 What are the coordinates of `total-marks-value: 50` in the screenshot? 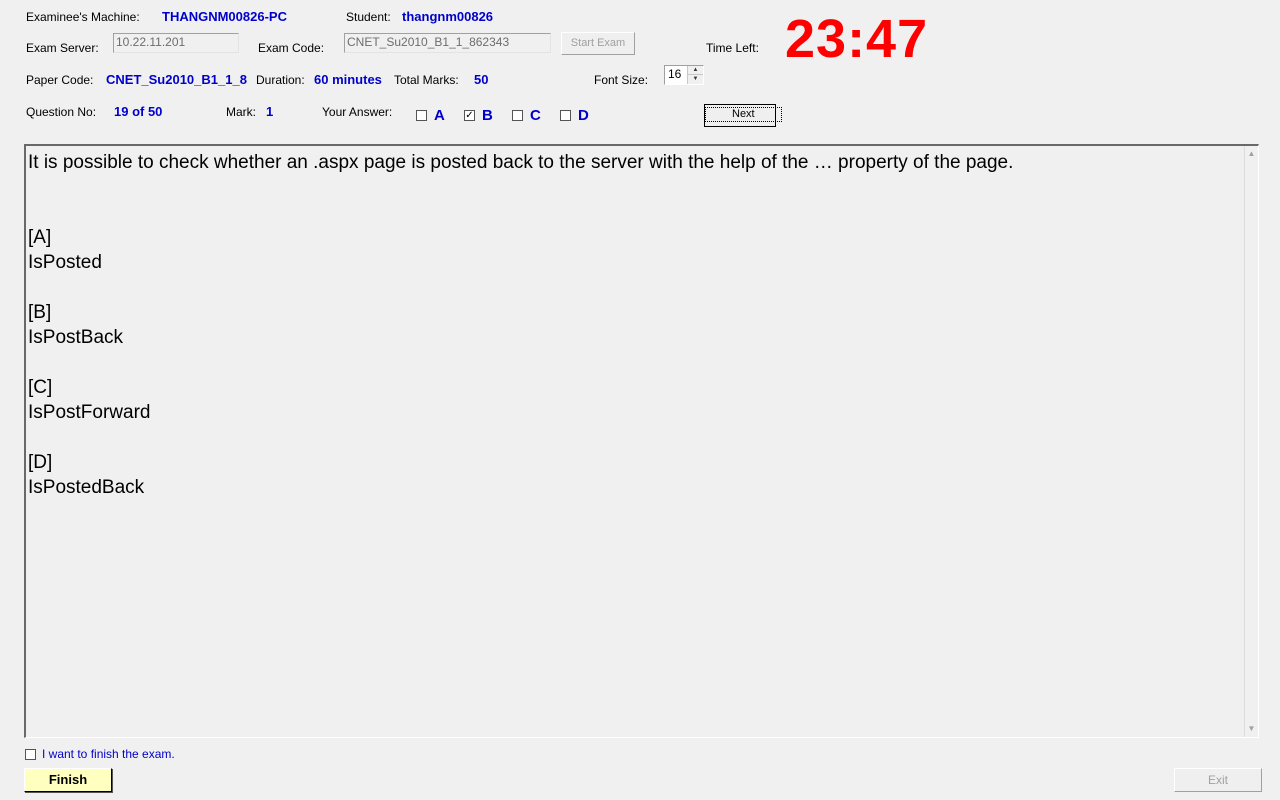 It's located at (481, 79).